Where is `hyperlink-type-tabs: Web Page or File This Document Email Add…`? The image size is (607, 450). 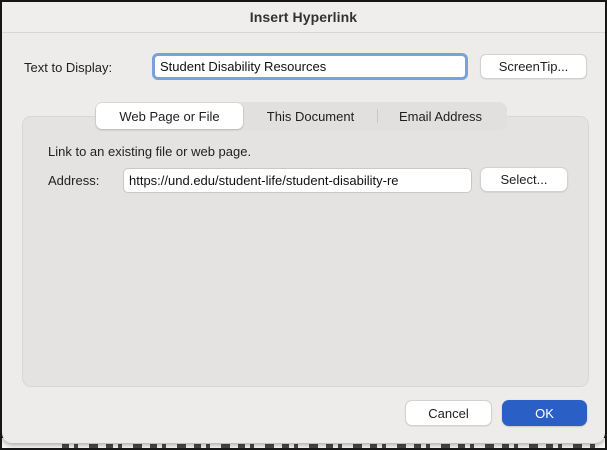 hyperlink-type-tabs: Web Page or File This Document Email Add… is located at coordinates (301, 116).